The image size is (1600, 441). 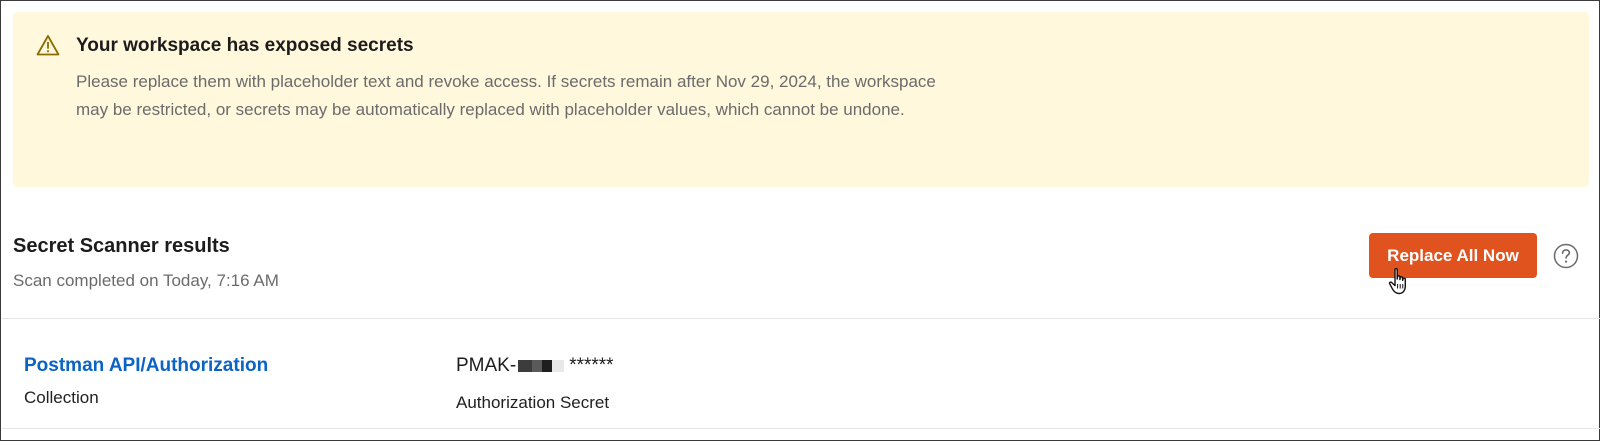 What do you see at coordinates (61, 397) in the screenshot?
I see `item-type: Collection` at bounding box center [61, 397].